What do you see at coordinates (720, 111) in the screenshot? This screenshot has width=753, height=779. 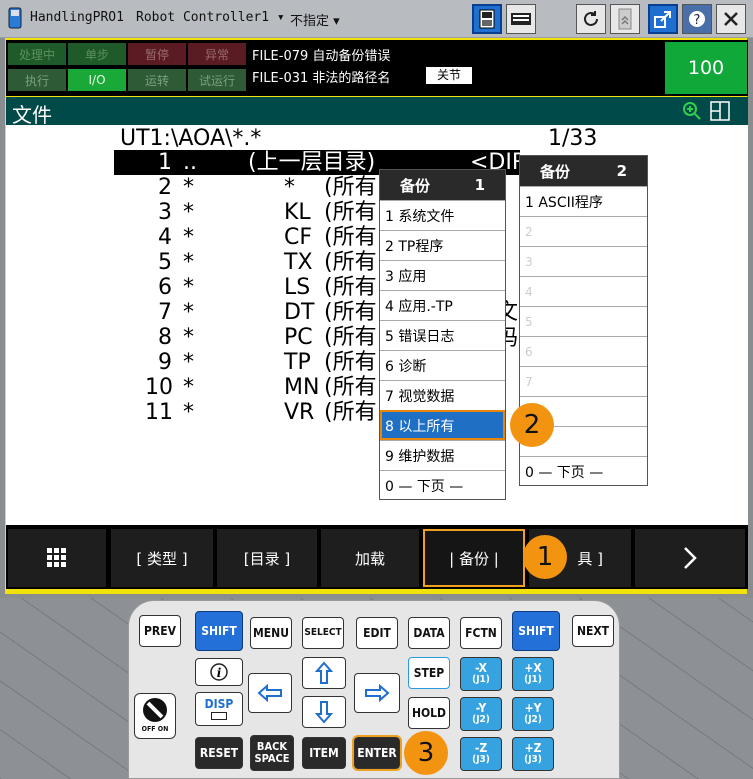 I see `split-window-icon` at bounding box center [720, 111].